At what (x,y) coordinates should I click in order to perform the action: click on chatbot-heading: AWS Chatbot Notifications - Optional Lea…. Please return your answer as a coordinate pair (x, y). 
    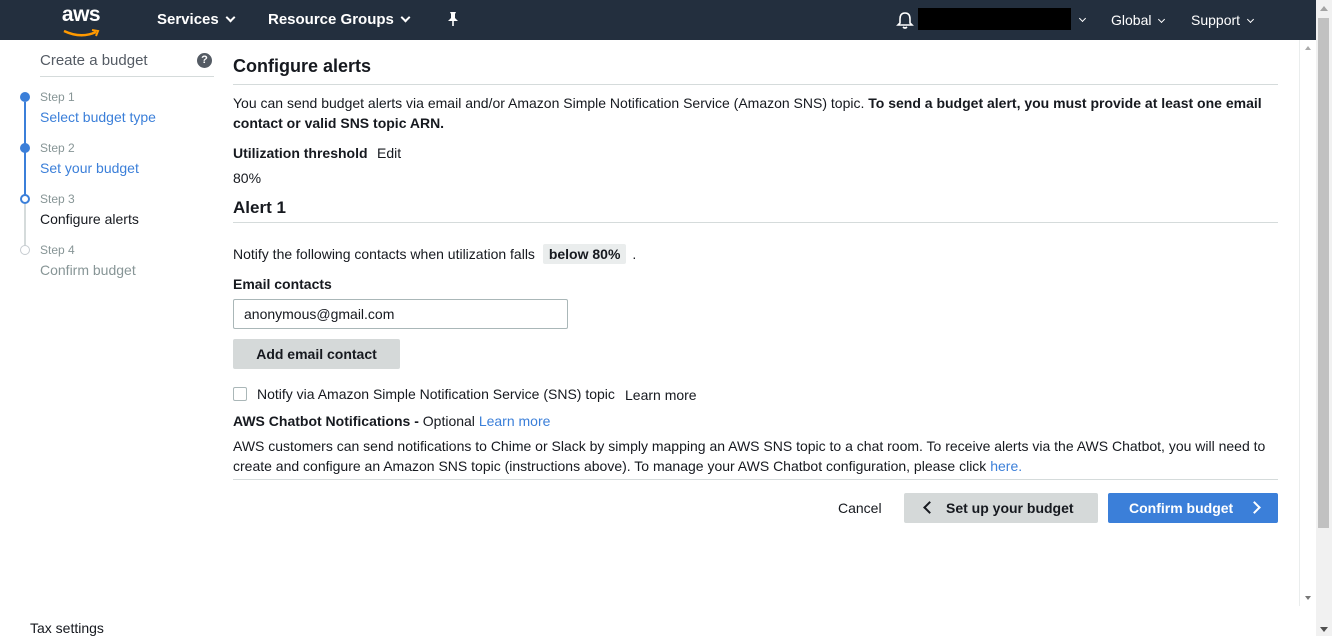
    Looking at the image, I should click on (392, 421).